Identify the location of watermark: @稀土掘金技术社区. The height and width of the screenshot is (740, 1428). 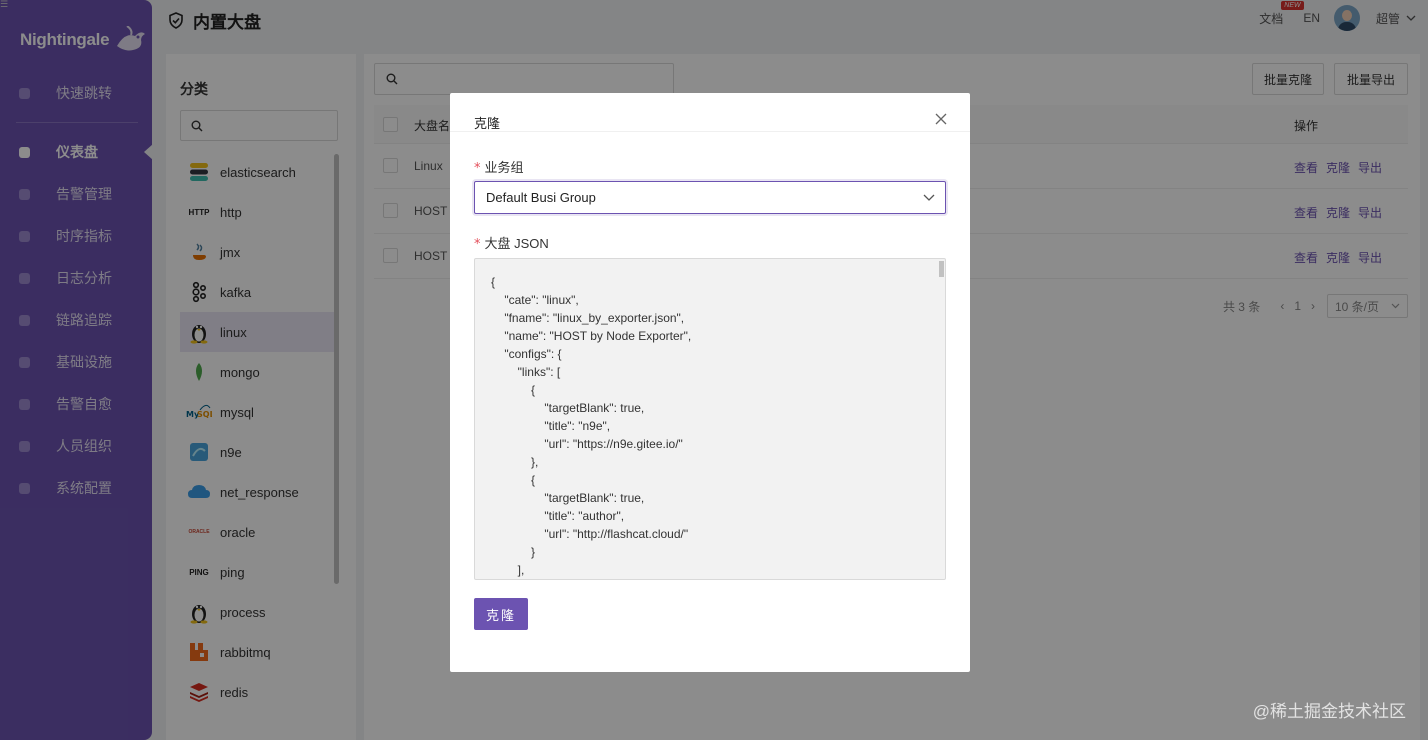
(1329, 711).